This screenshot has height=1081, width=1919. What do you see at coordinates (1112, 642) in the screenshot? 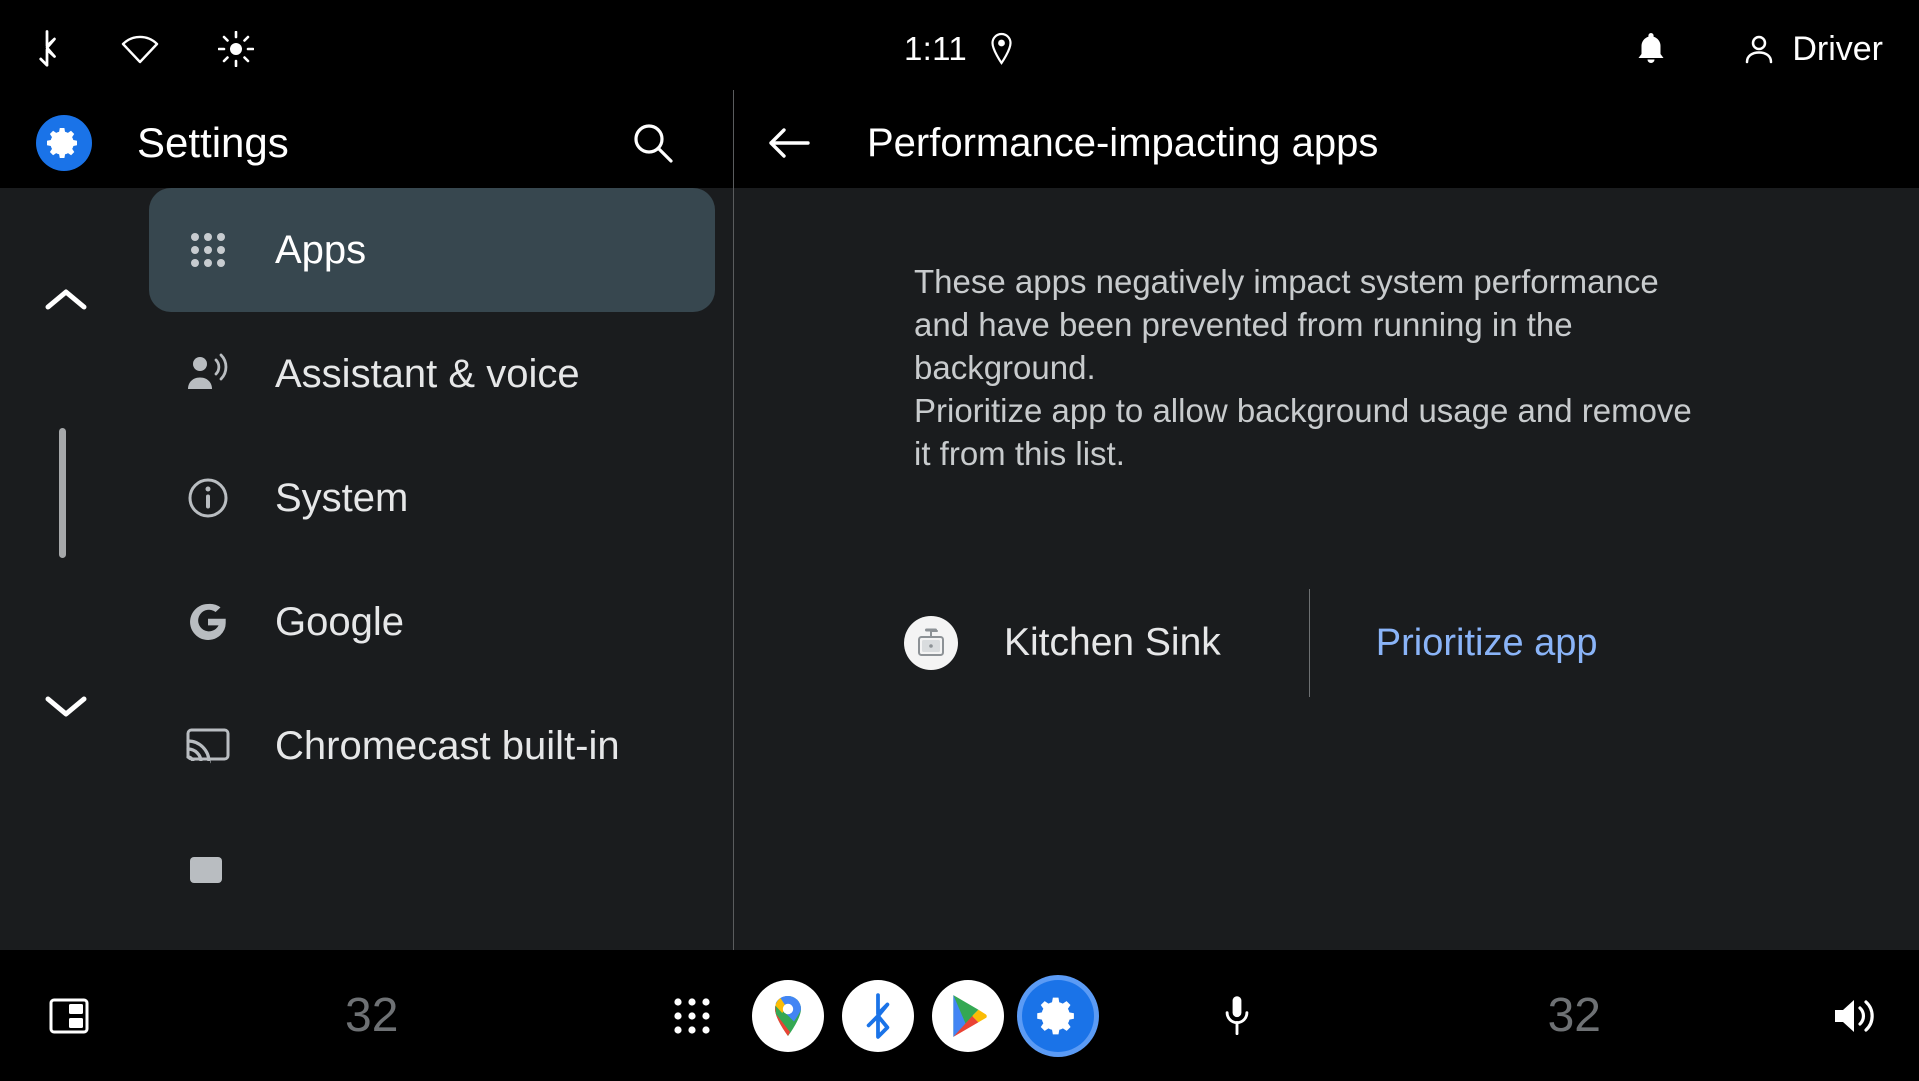
I see `app-name-label: Kitchen Sink` at bounding box center [1112, 642].